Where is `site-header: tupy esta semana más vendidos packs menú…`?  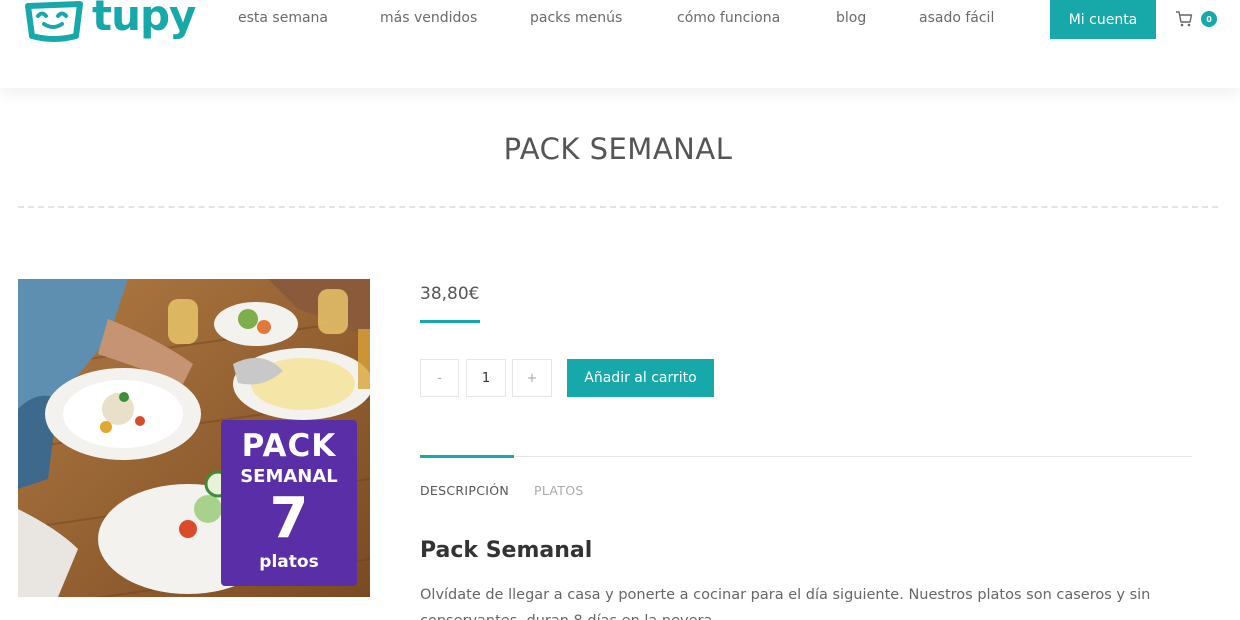 site-header: tupy esta semana más vendidos packs menú… is located at coordinates (620, 44).